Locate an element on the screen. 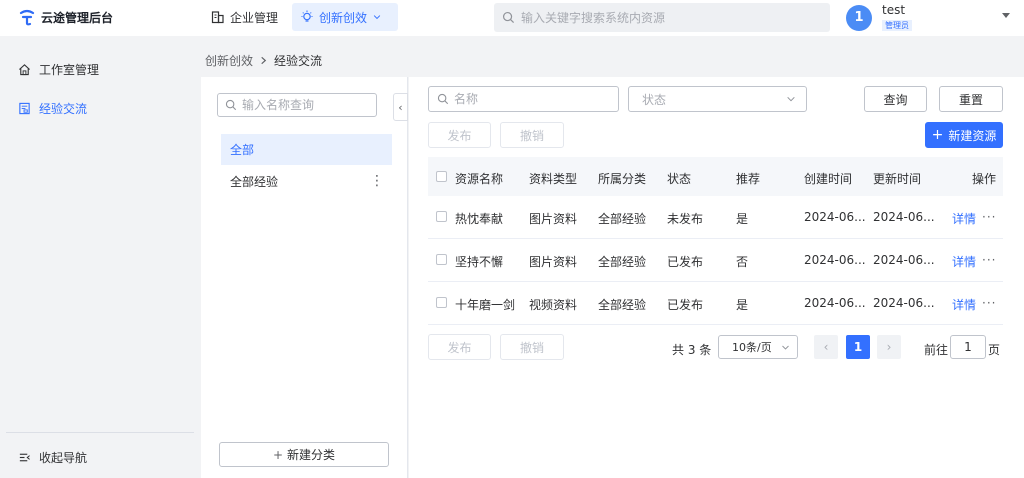  page-size-select: 10条/页 is located at coordinates (758, 347).